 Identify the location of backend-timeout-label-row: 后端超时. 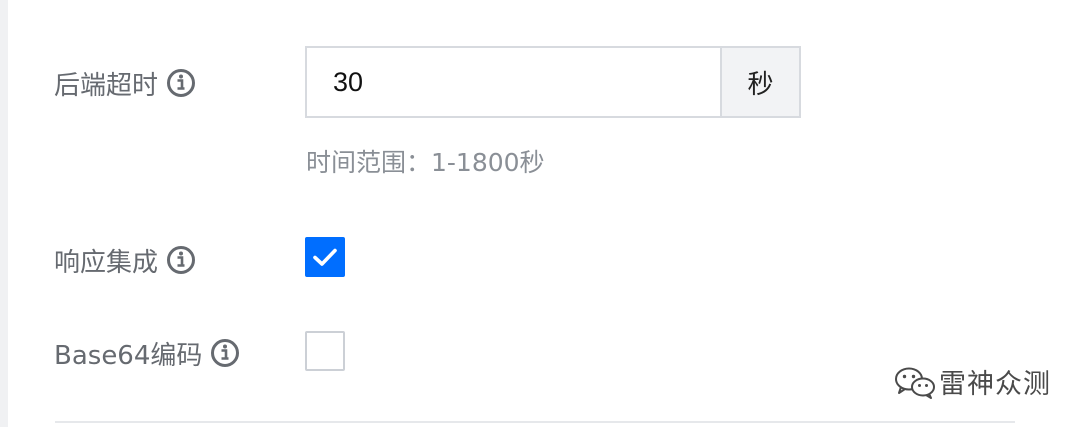
(125, 83).